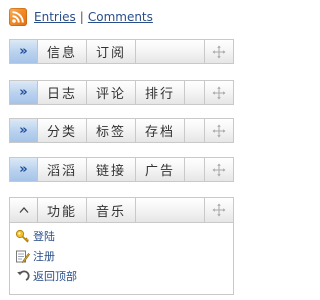 This screenshot has height=300, width=320. What do you see at coordinates (121, 256) in the screenshot?
I see `register-link: 注册` at bounding box center [121, 256].